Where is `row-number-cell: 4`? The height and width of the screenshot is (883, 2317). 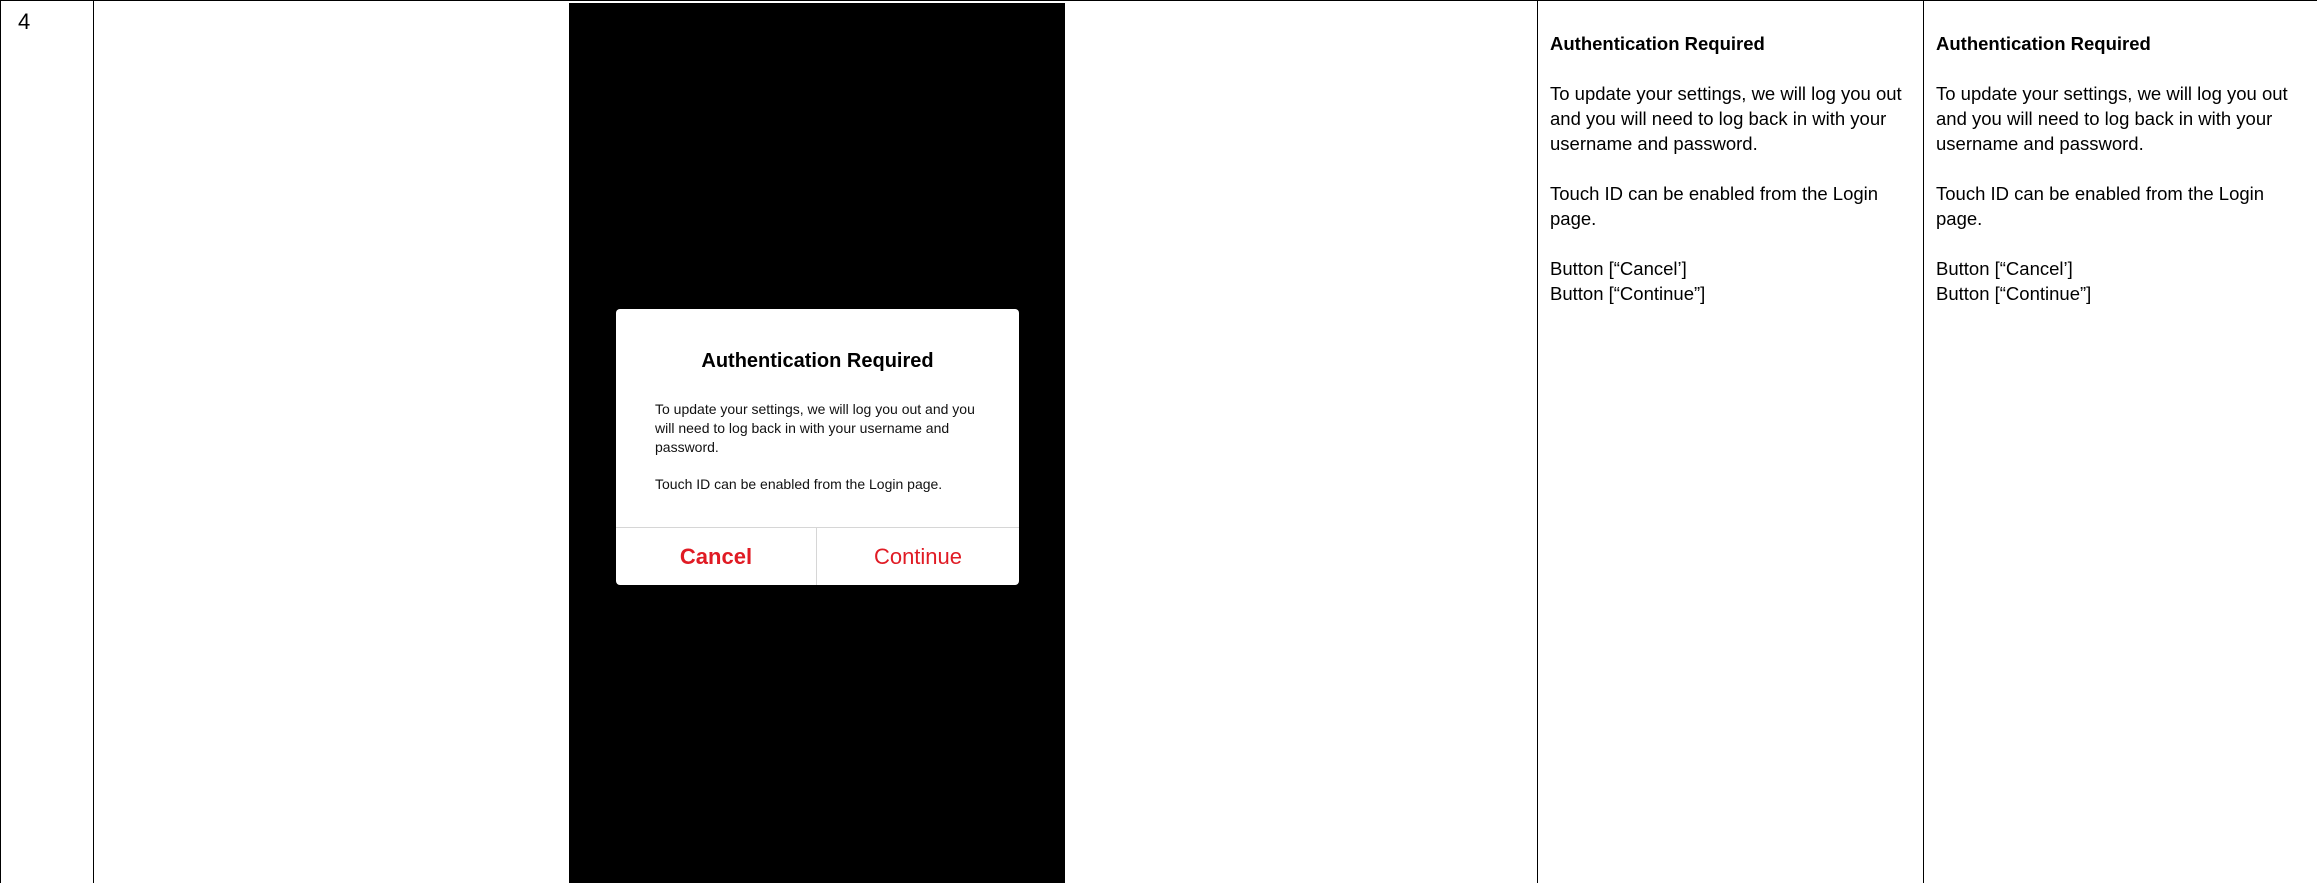
row-number-cell: 4 is located at coordinates (47, 442).